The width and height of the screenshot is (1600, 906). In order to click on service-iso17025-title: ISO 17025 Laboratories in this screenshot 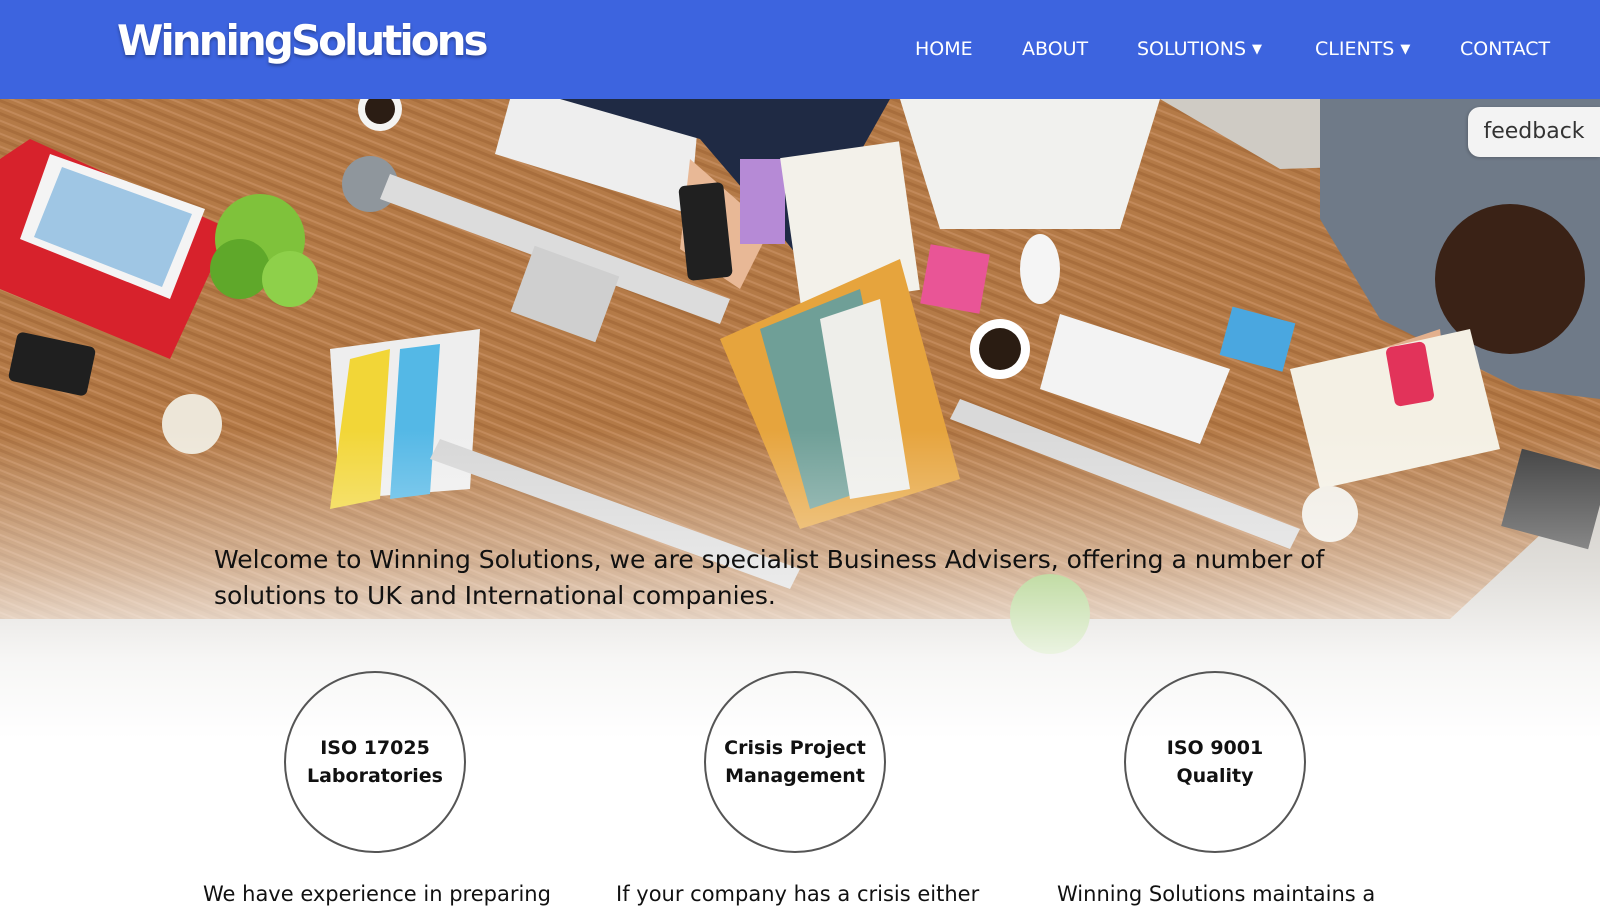, I will do `click(375, 762)`.